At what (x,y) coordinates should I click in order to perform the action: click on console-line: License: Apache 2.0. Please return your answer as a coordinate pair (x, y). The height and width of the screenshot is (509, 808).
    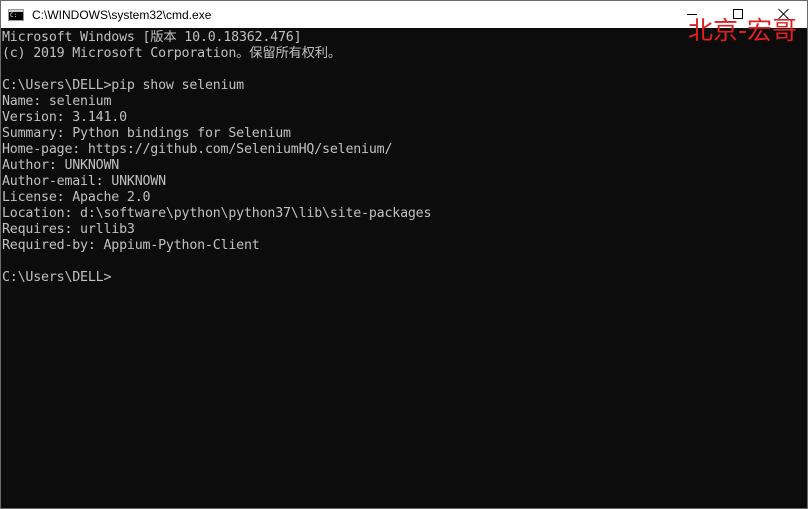
    Looking at the image, I should click on (76, 197).